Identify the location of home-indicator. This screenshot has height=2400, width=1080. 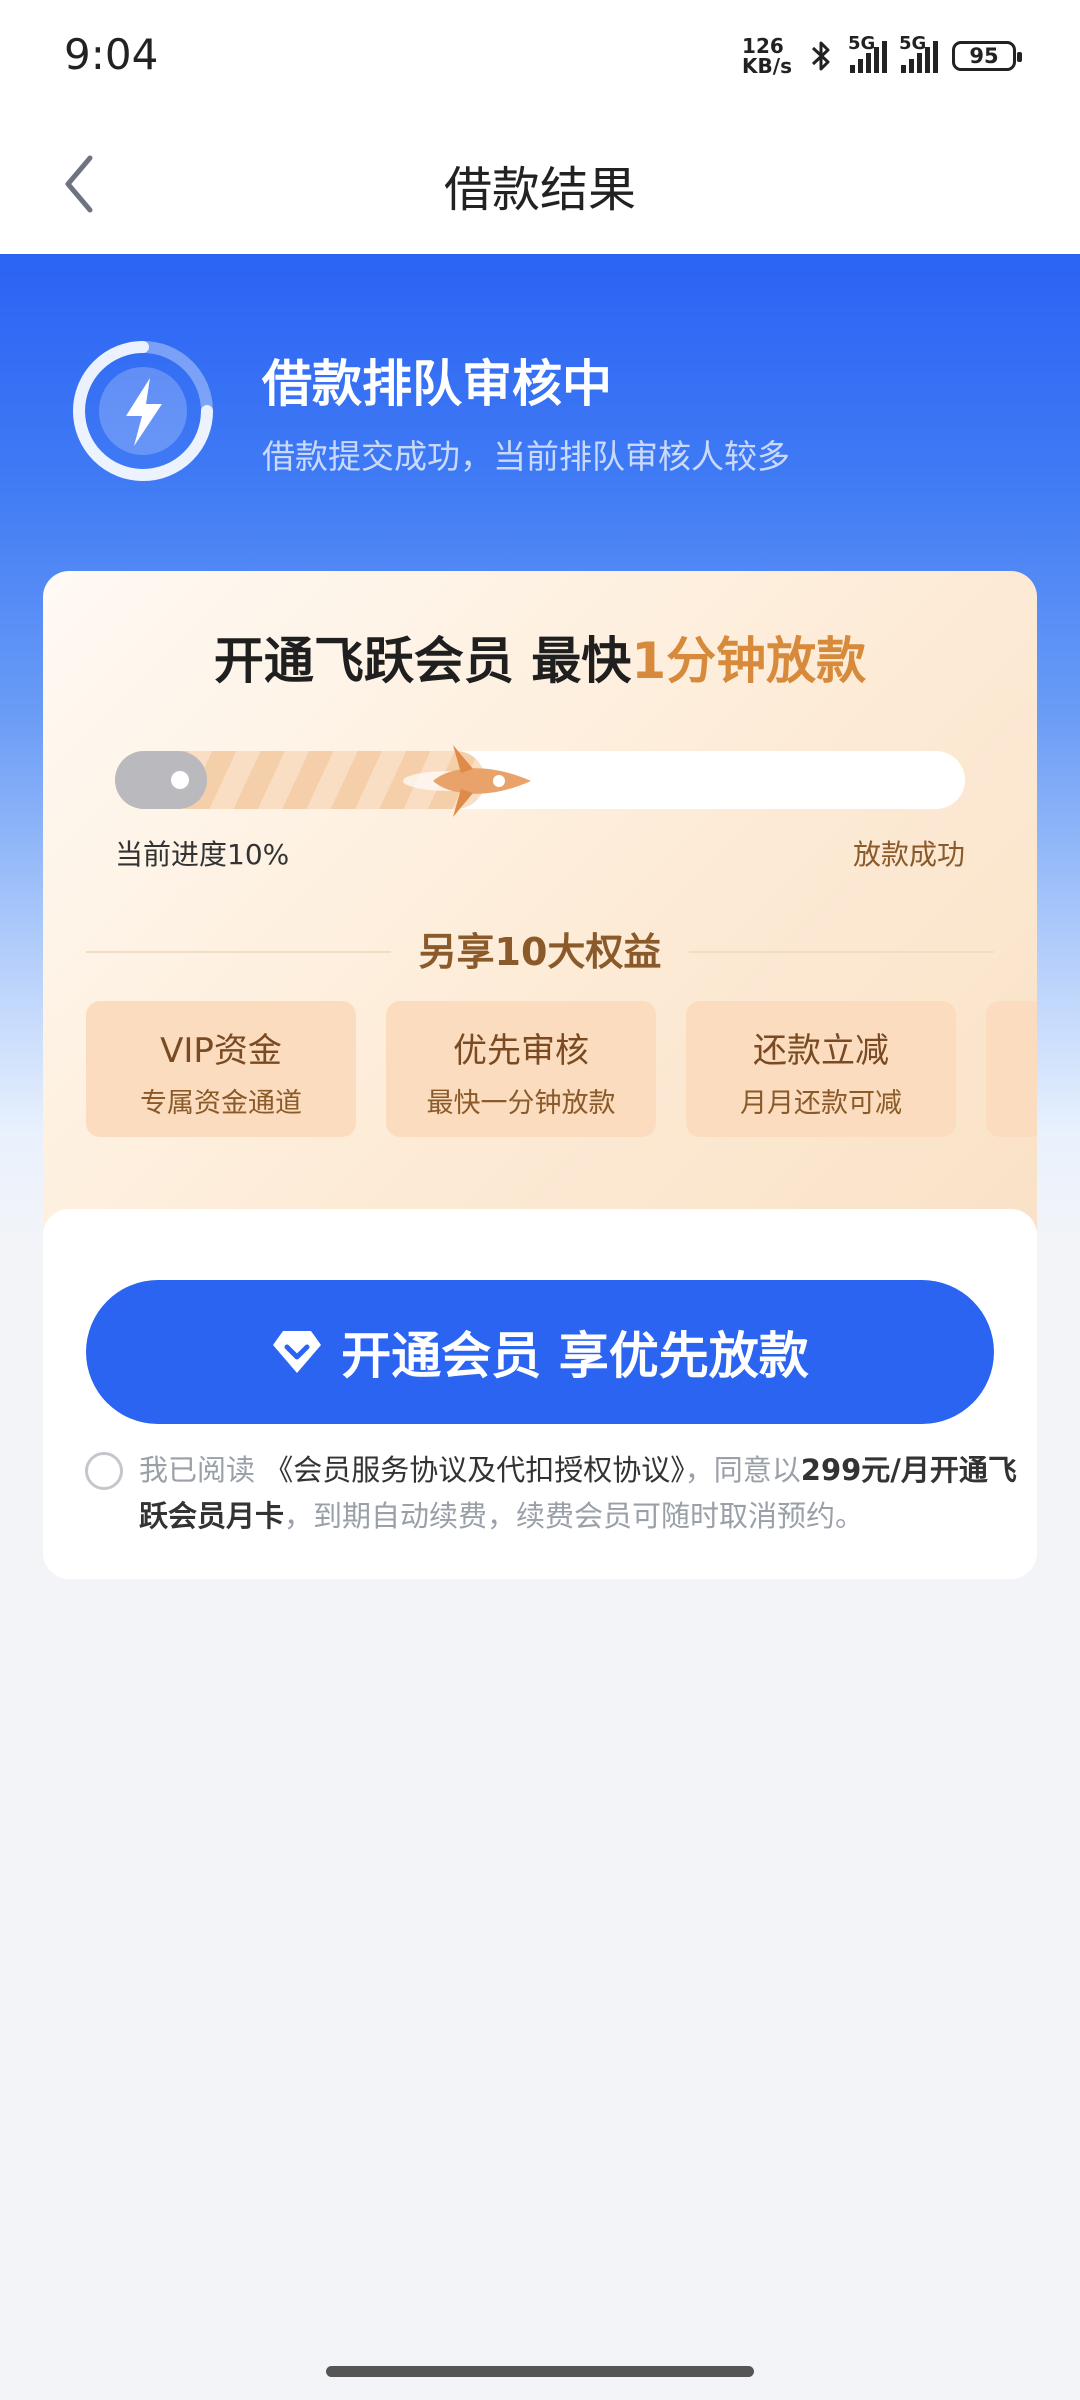
(540, 2371).